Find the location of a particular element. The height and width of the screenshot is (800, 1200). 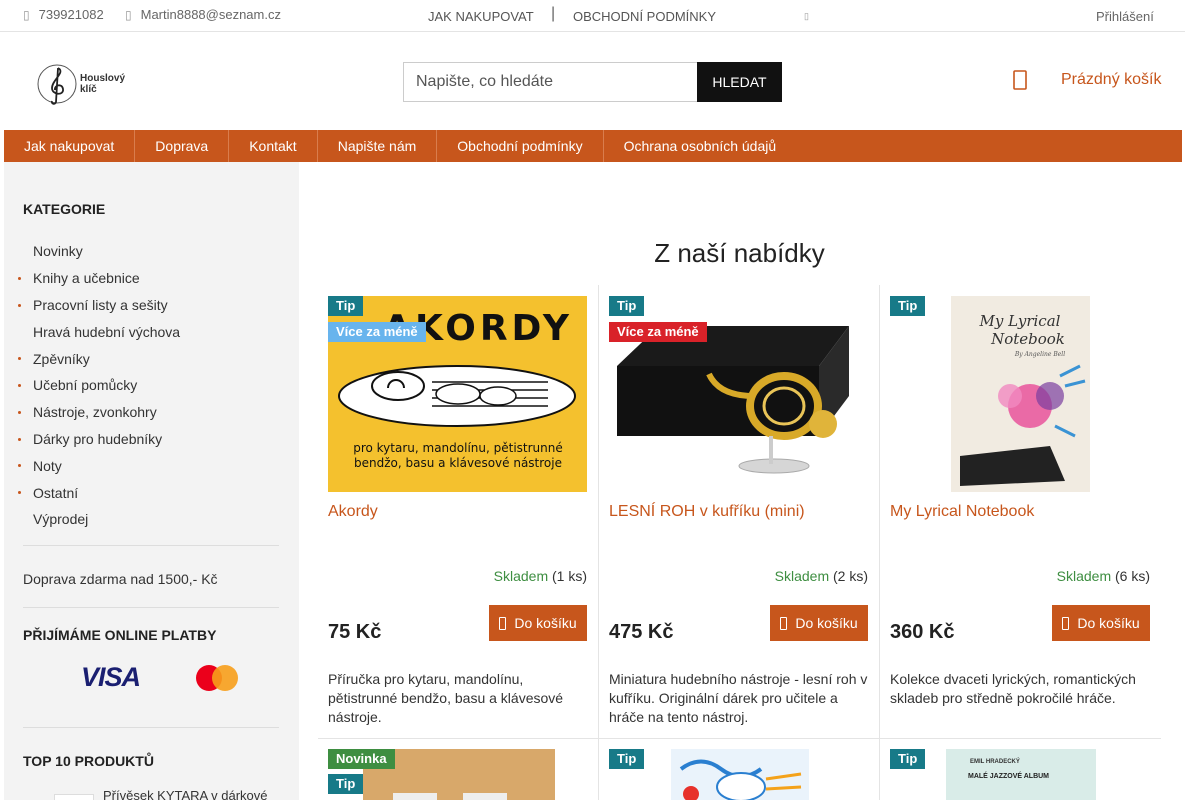

payment-cards: VISA is located at coordinates (160, 677).